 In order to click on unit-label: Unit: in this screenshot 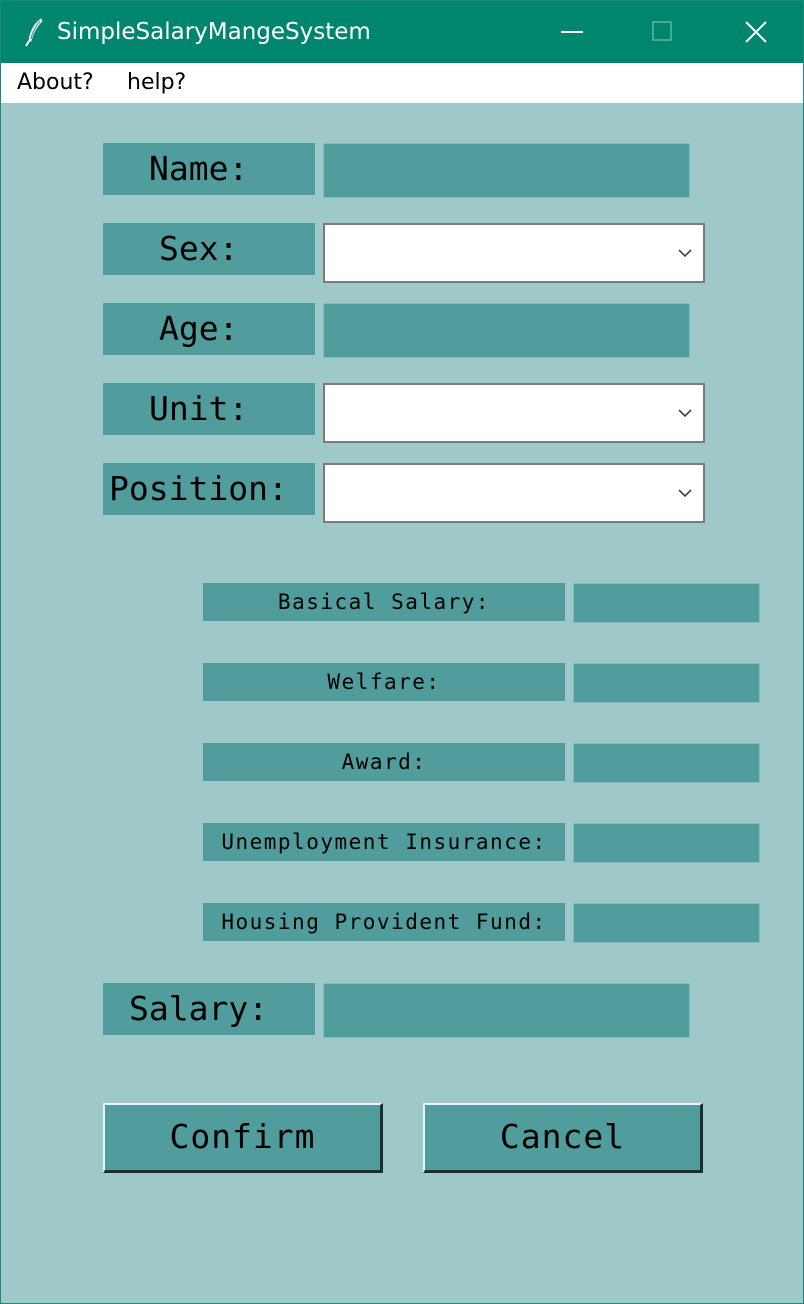, I will do `click(209, 409)`.